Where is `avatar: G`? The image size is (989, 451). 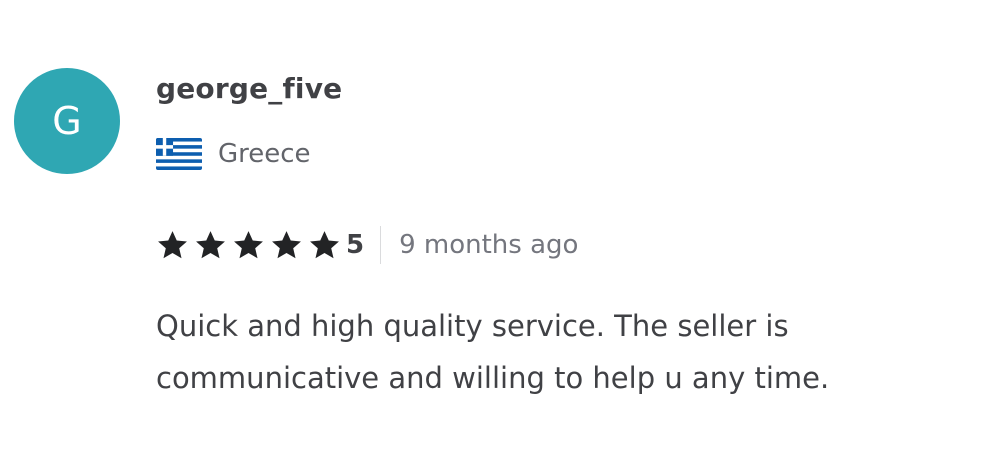 avatar: G is located at coordinates (67, 121).